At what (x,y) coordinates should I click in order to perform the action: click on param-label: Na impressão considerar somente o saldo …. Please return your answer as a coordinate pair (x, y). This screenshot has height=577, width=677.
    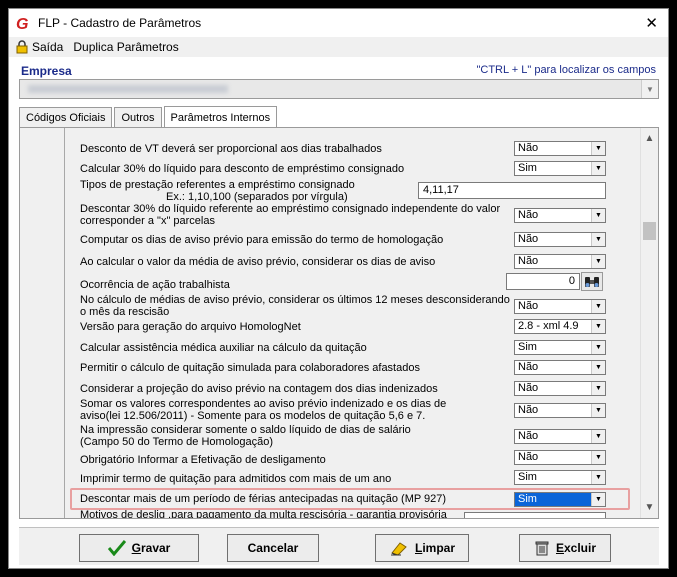
    Looking at the image, I should click on (245, 430).